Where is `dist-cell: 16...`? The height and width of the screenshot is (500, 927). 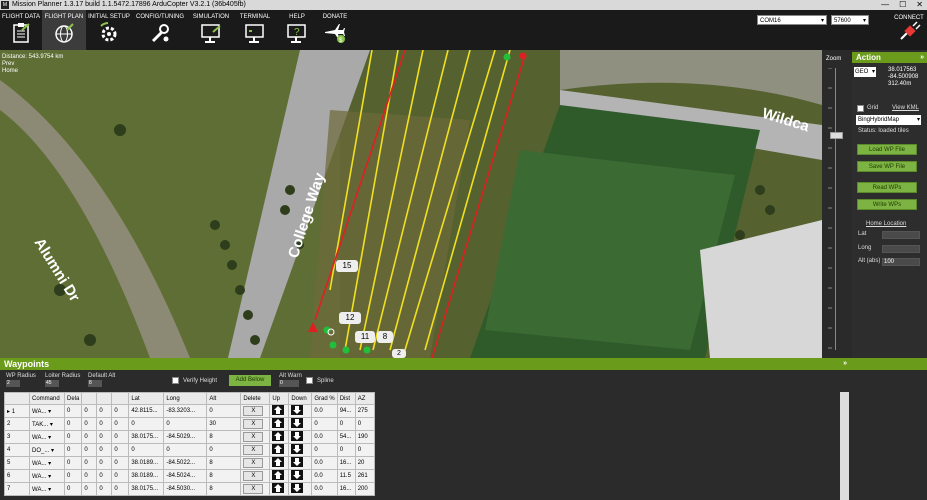
dist-cell: 16... is located at coordinates (346, 463).